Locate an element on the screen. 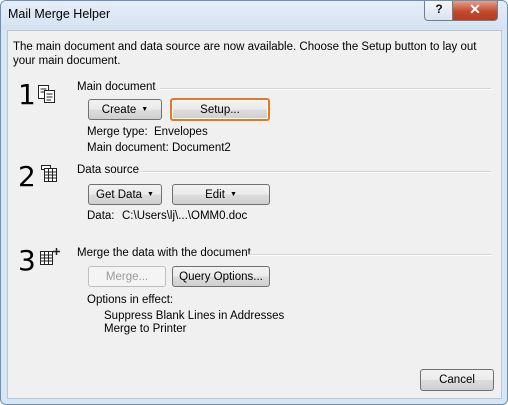 This screenshot has height=405, width=508. data-label: Data: is located at coordinates (101, 216).